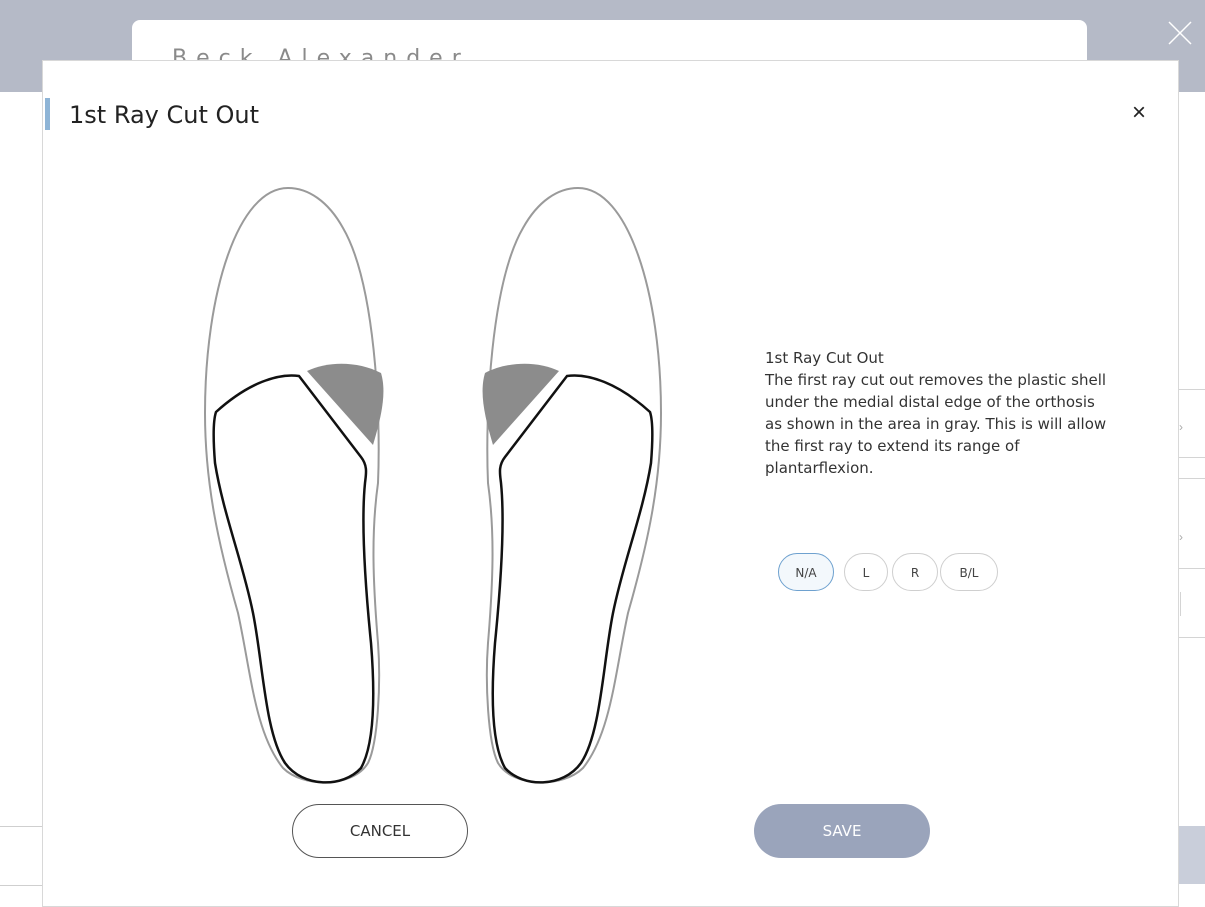 This screenshot has width=1205, height=907. Describe the element at coordinates (1139, 113) in the screenshot. I see `modal-close-button: ×` at that location.